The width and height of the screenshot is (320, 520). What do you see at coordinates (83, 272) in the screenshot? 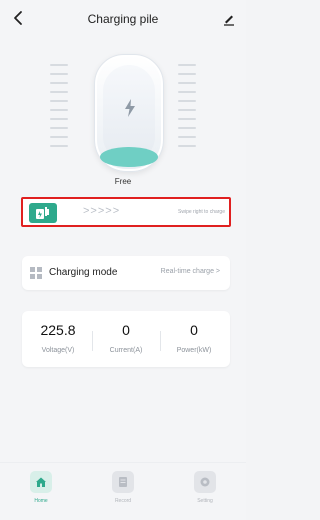
I see `charging-mode-label: Charging mode` at bounding box center [83, 272].